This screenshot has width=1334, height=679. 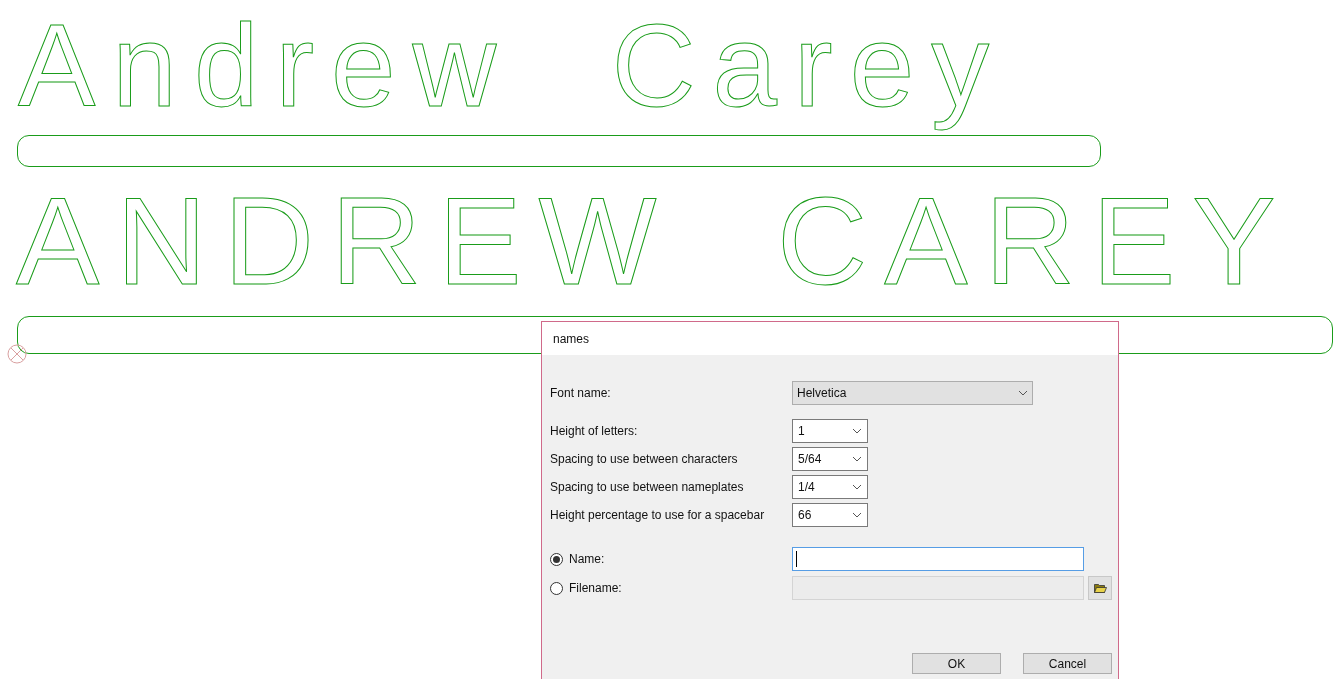 What do you see at coordinates (830, 338) in the screenshot?
I see `dialog-title: names` at bounding box center [830, 338].